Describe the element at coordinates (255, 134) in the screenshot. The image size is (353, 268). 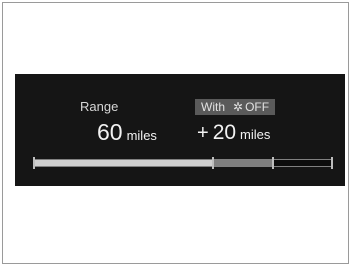
I see `extra-range-unit: miles` at that location.